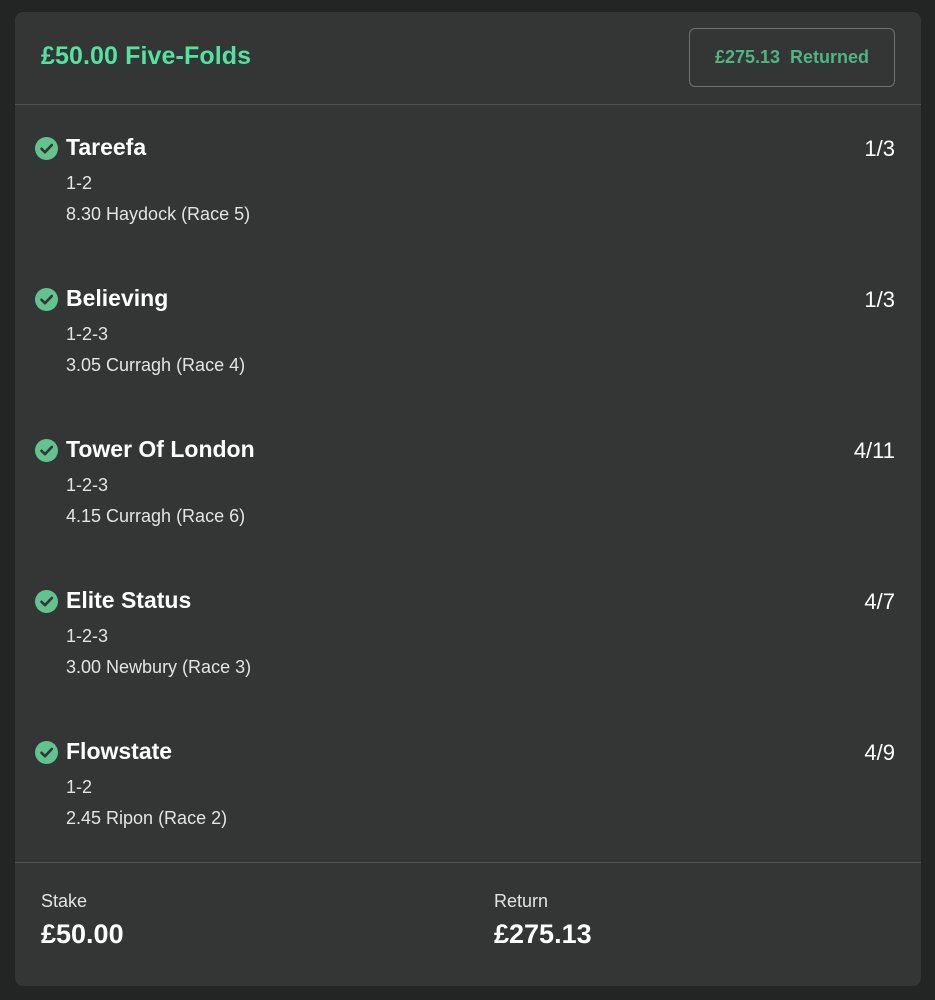 The width and height of the screenshot is (935, 1000). I want to click on selection-event: 3.00 Newbury (Race 3), so click(159, 667).